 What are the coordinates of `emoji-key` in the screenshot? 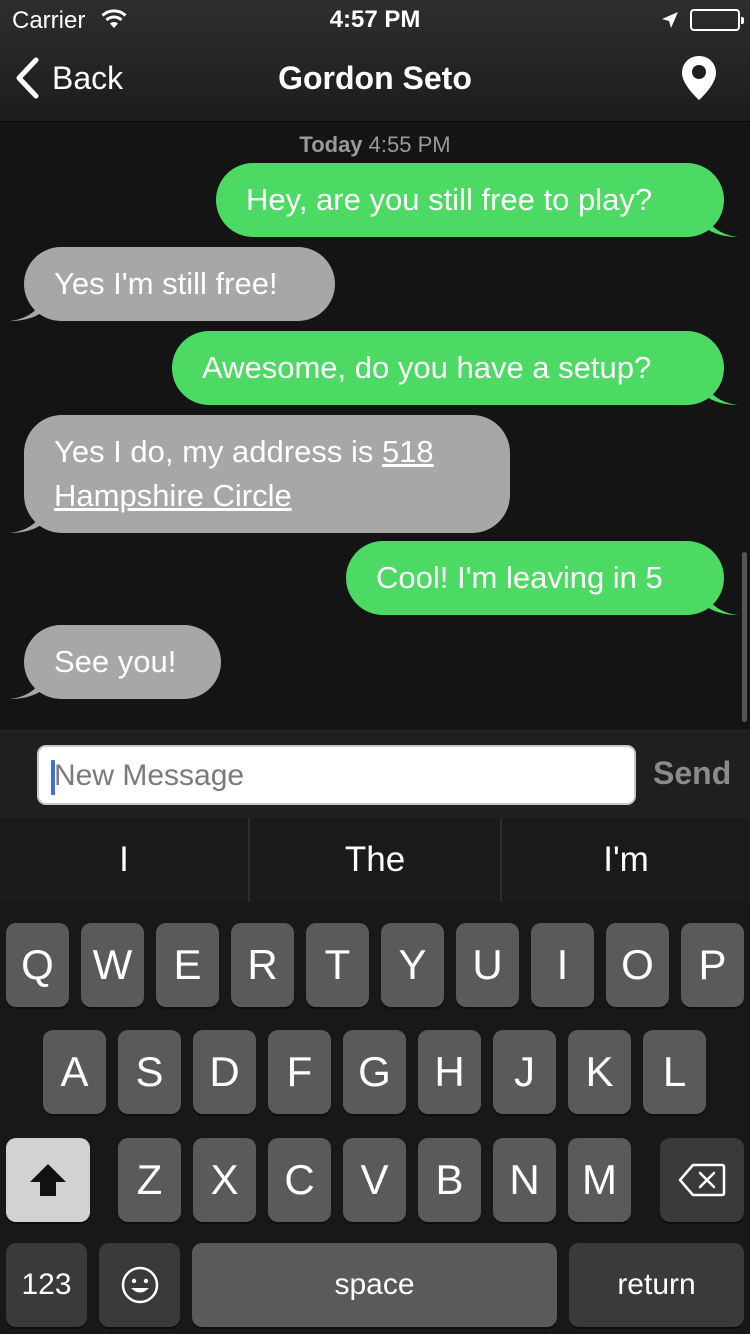 It's located at (139, 1285).